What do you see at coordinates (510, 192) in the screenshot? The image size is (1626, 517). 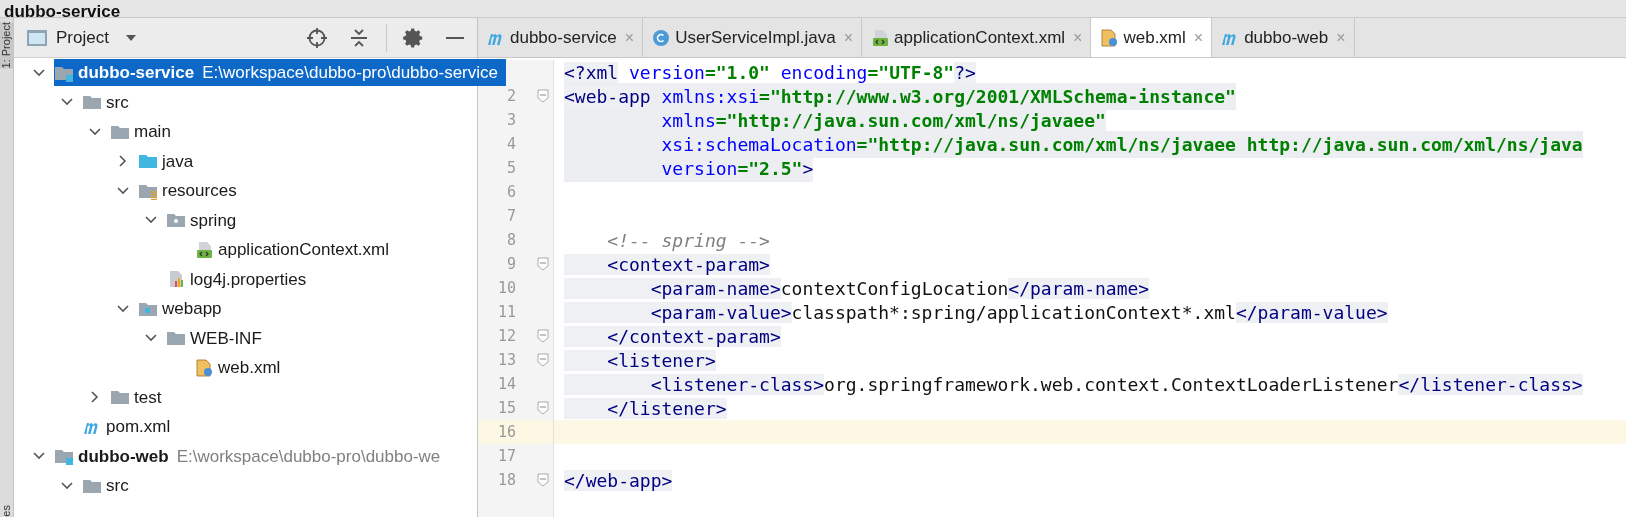 I see `line-number: 6` at bounding box center [510, 192].